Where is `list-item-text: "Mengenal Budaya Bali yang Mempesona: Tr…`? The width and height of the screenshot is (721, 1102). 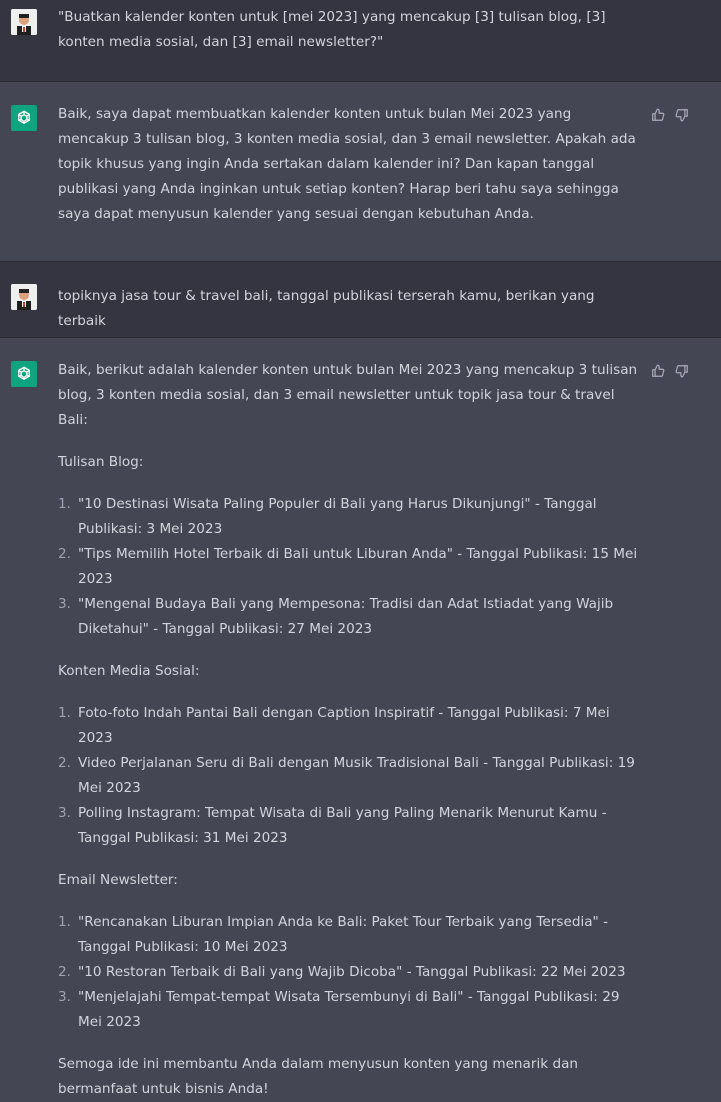
list-item-text: "Mengenal Budaya Bali yang Mempesona: Tr… is located at coordinates (346, 616).